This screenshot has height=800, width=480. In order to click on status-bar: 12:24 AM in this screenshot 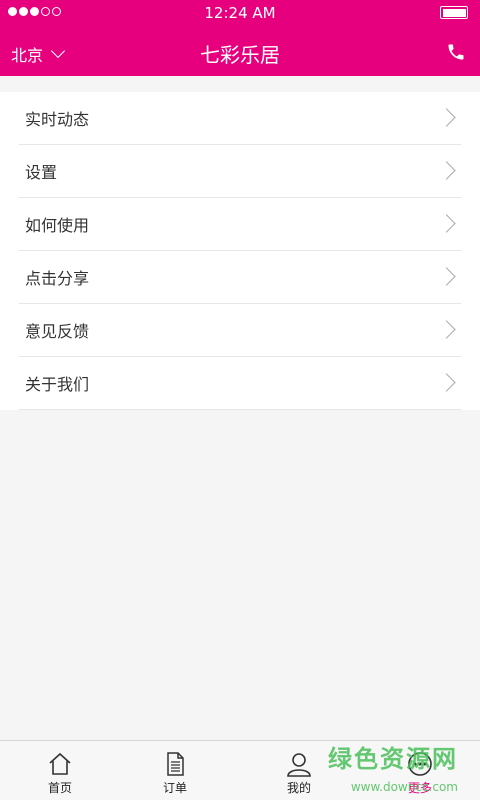, I will do `click(240, 12)`.